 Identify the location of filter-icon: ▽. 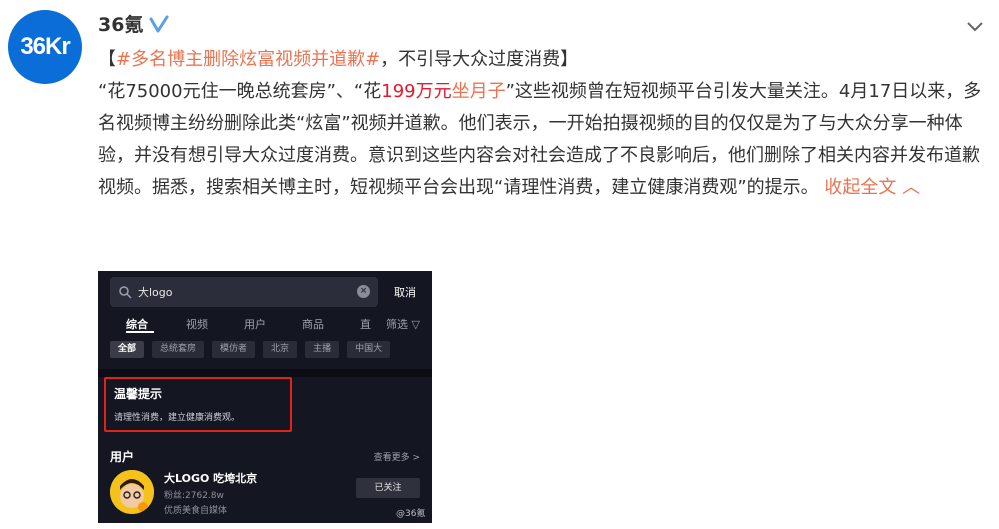
(415, 324).